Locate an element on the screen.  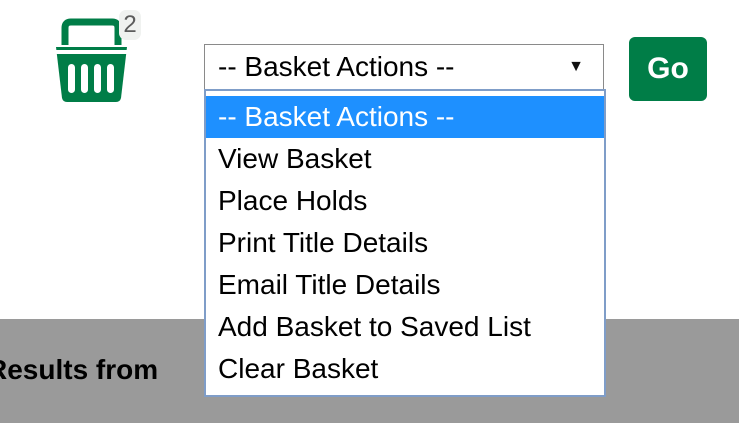
dropdown-option-clear-basket: Clear Basket is located at coordinates (405, 369).